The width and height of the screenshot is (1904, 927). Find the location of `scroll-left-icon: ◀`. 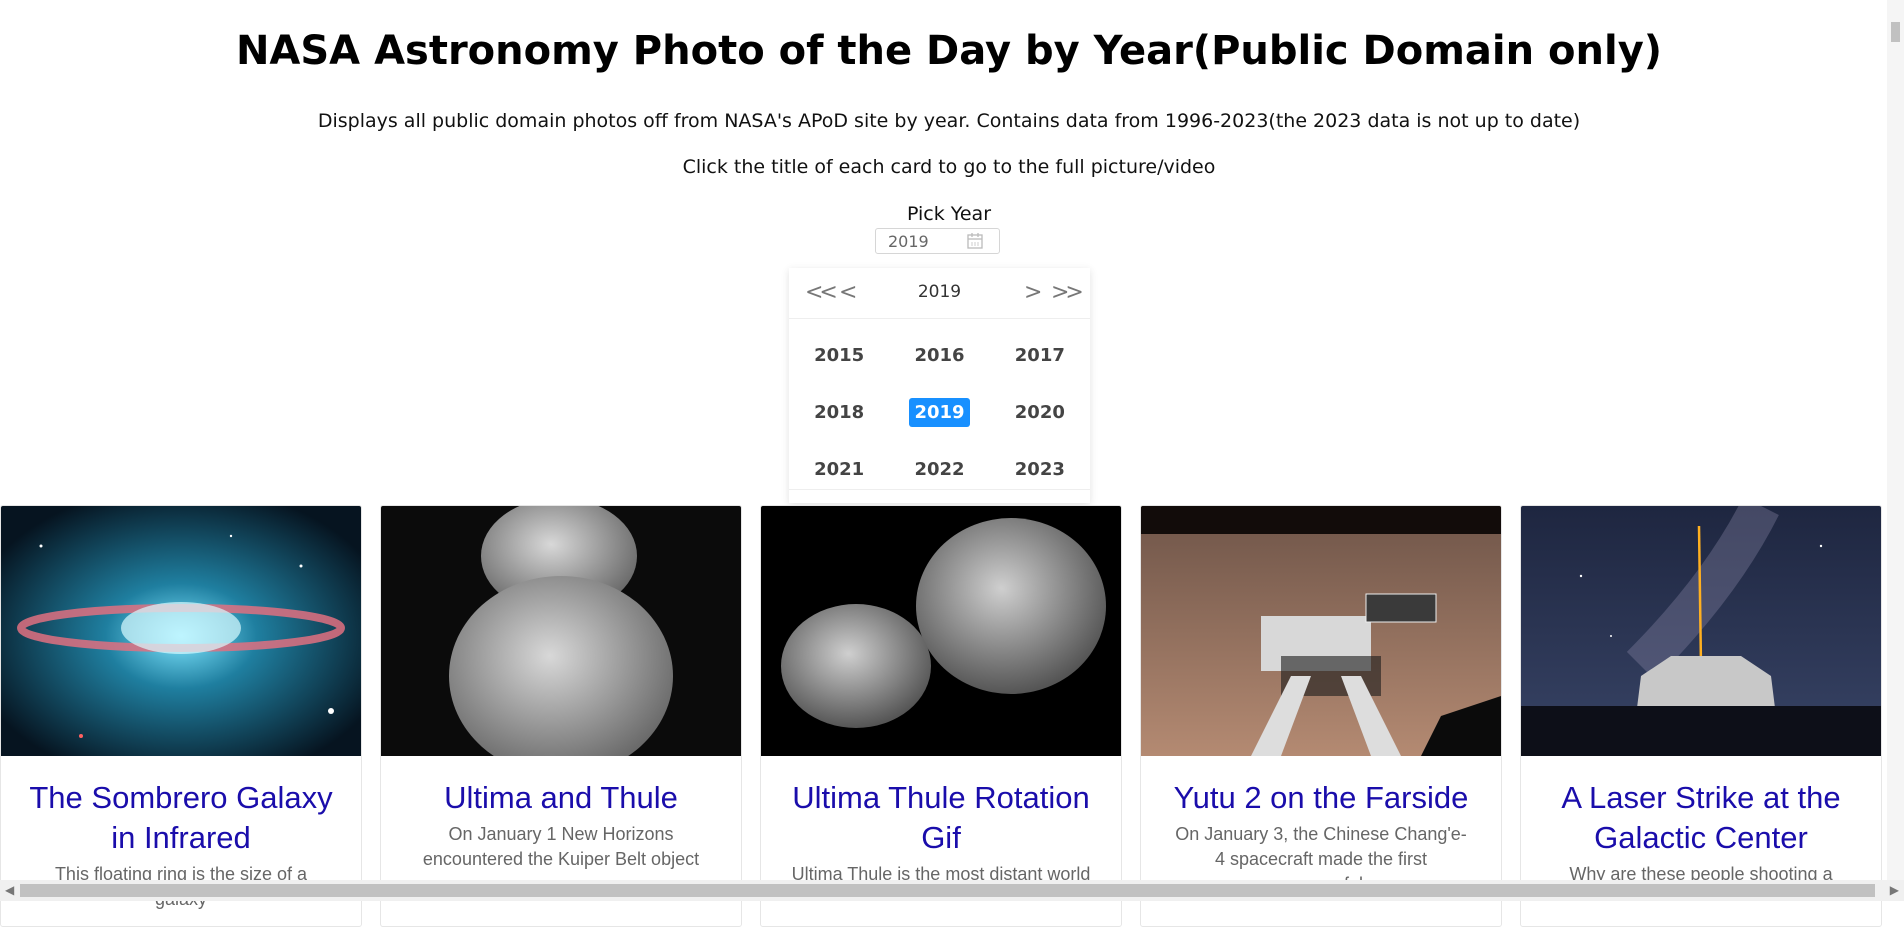

scroll-left-icon: ◀ is located at coordinates (9, 890).